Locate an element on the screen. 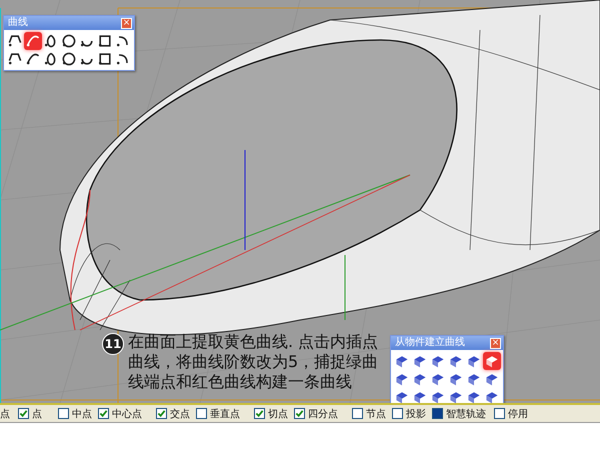 The image size is (600, 450). palette-title: 曲线 is located at coordinates (18, 23).